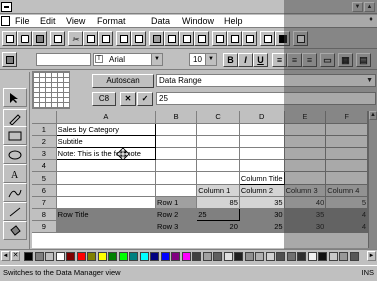 The height and width of the screenshot is (281, 377). What do you see at coordinates (218, 190) in the screenshot?
I see `table-cell: Column 1` at bounding box center [218, 190].